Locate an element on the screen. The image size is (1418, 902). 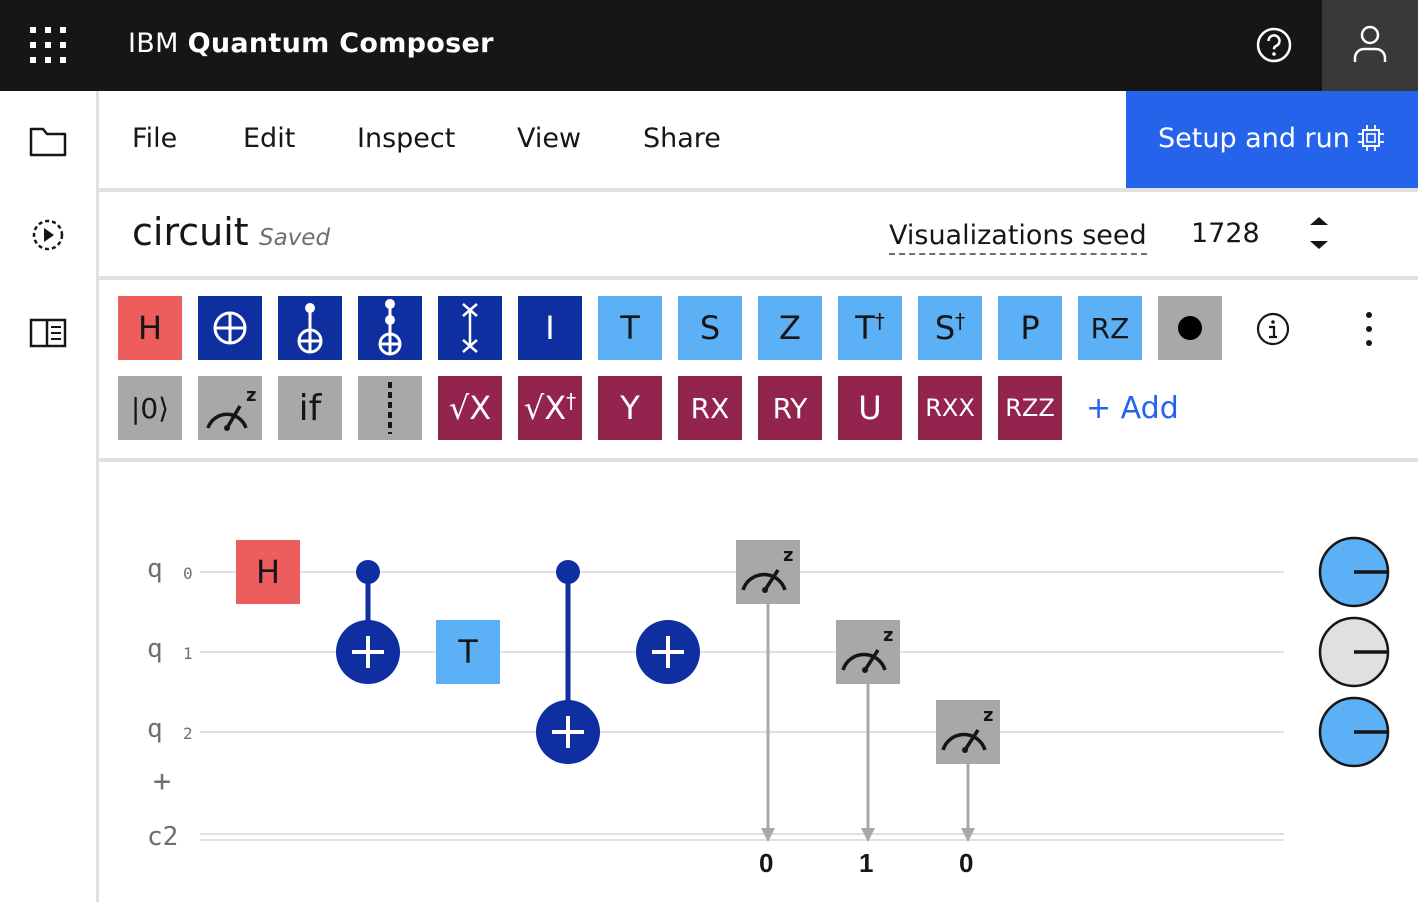
gate-label: I is located at coordinates (550, 328).